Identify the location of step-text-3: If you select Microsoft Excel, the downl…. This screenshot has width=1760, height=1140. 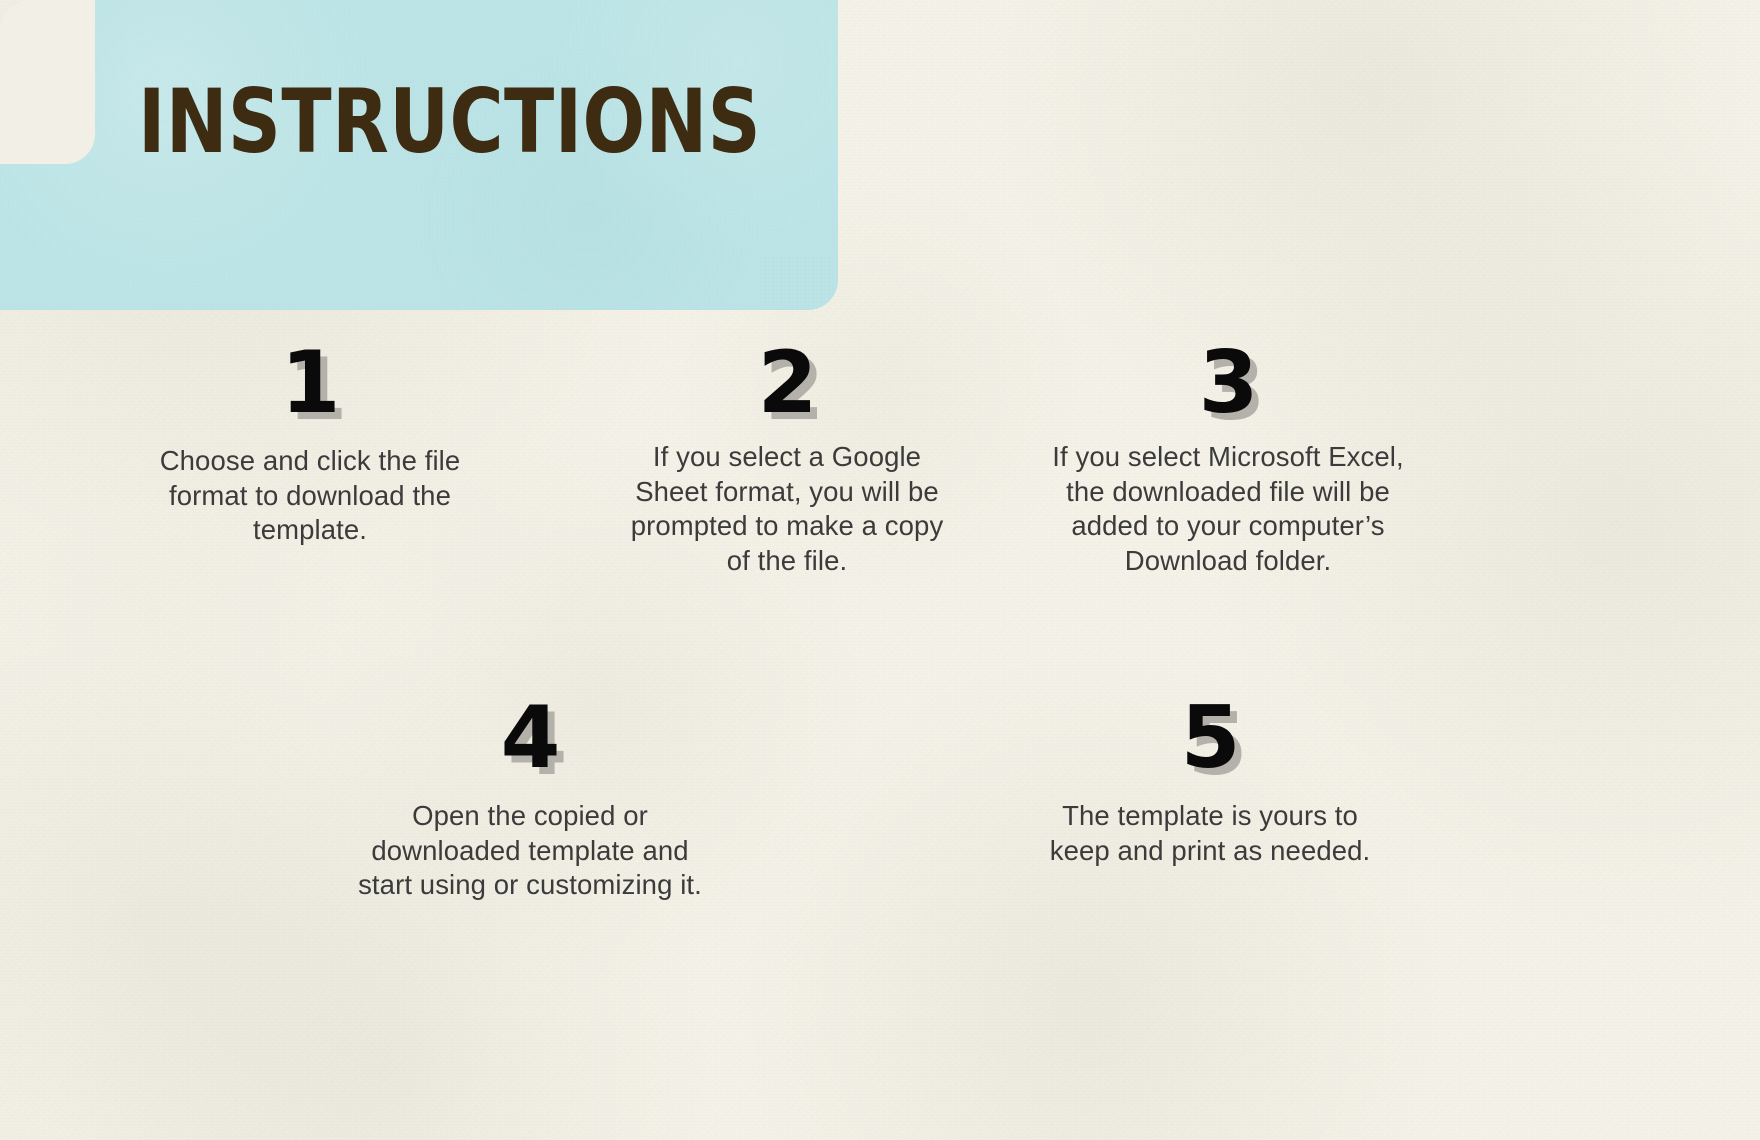
(1228, 508).